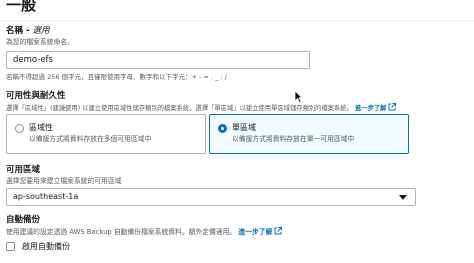  I want to click on availability-learn-more-link: 進一步了解, so click(375, 108).